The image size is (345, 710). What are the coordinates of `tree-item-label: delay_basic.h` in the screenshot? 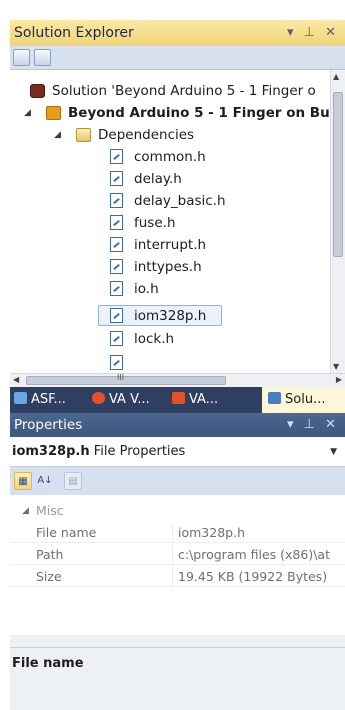 It's located at (180, 201).